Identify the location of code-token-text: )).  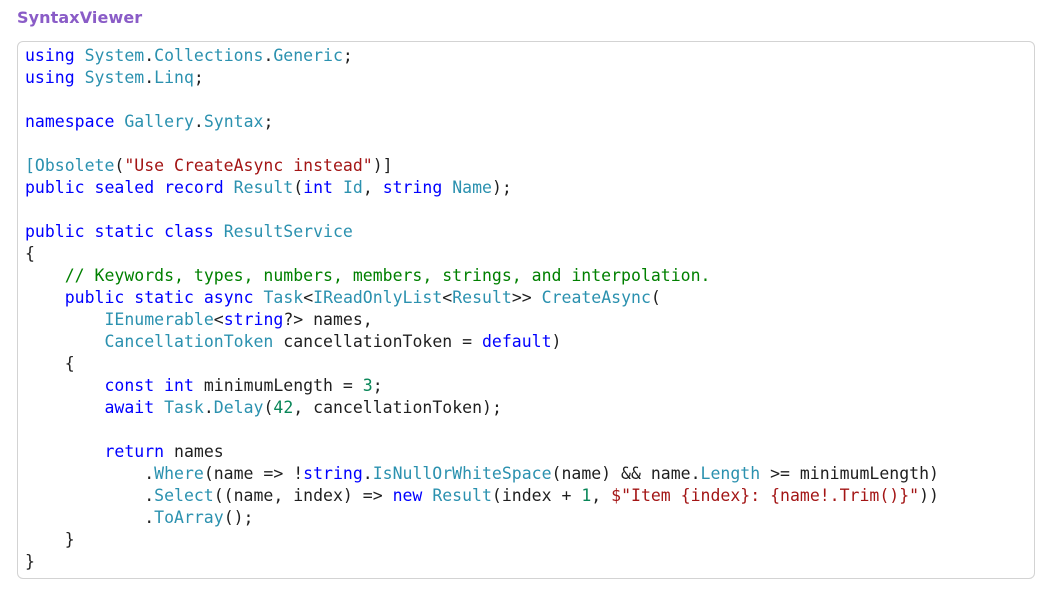
(929, 495).